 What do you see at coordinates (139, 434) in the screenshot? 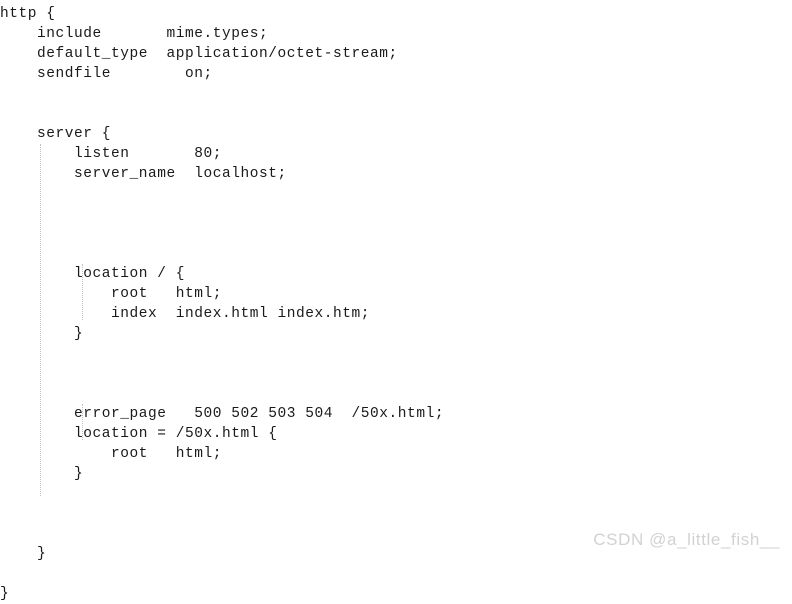
I see `code-line: location = /50x.html {` at bounding box center [139, 434].